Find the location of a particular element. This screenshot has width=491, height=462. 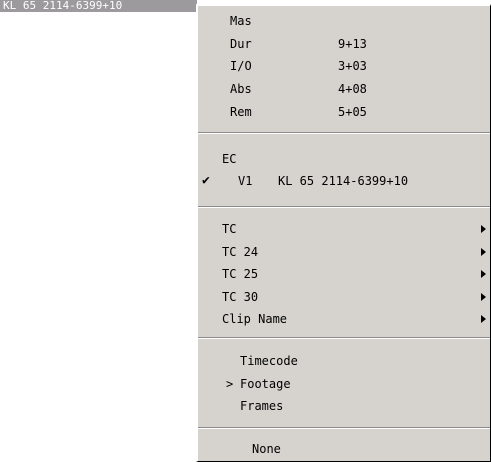

submenu-tc-24: TC 24 is located at coordinates (240, 252).